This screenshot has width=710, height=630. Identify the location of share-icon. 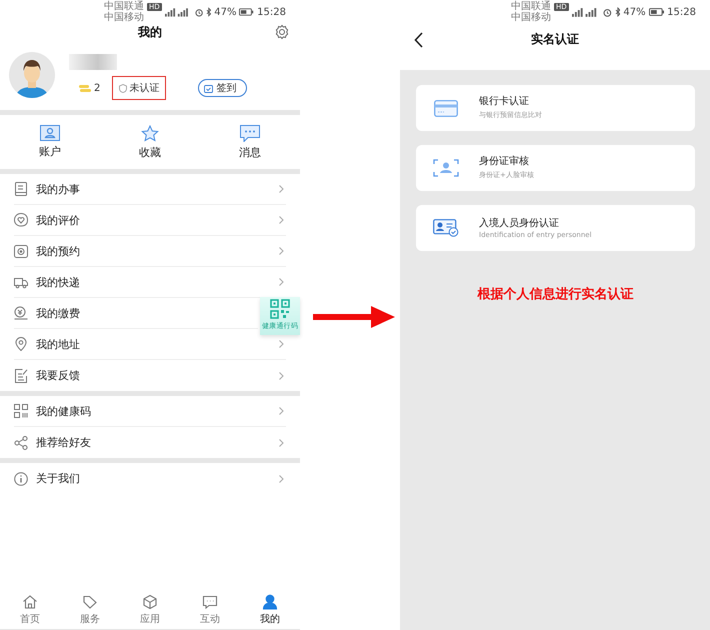
(21, 443).